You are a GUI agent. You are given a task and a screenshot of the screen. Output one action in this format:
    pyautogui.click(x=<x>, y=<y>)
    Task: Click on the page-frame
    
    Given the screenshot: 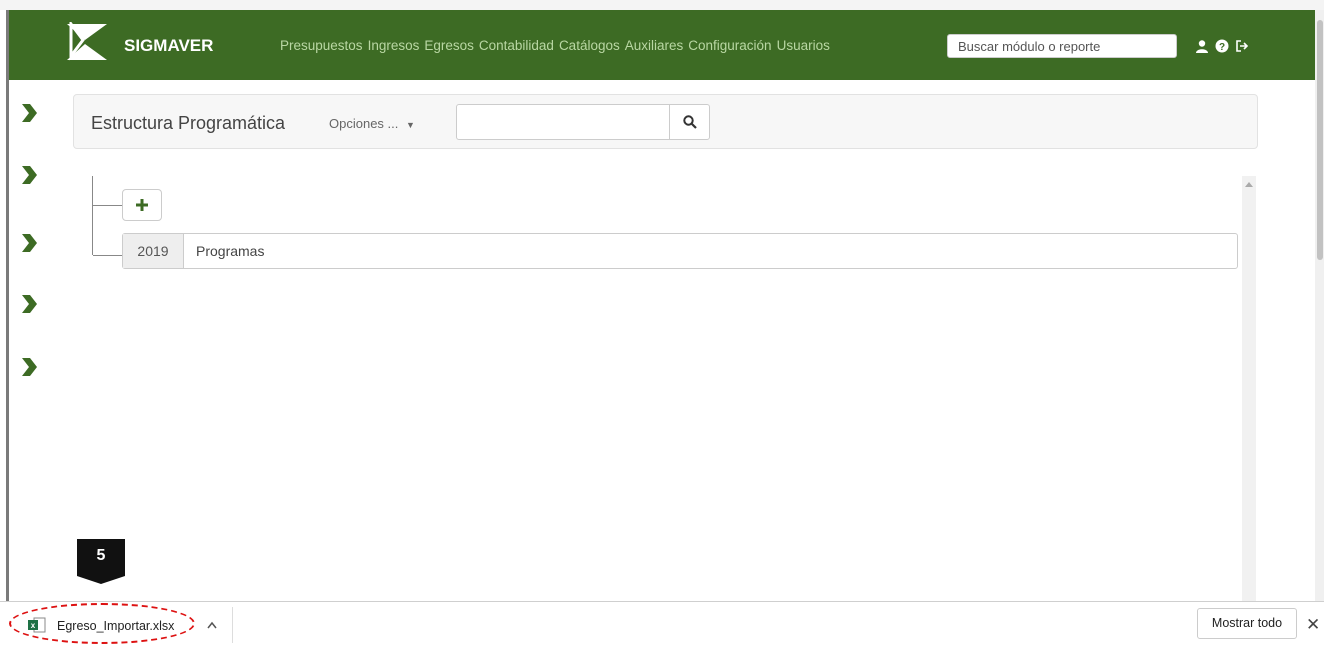 What is the action you would take?
    pyautogui.click(x=7, y=308)
    